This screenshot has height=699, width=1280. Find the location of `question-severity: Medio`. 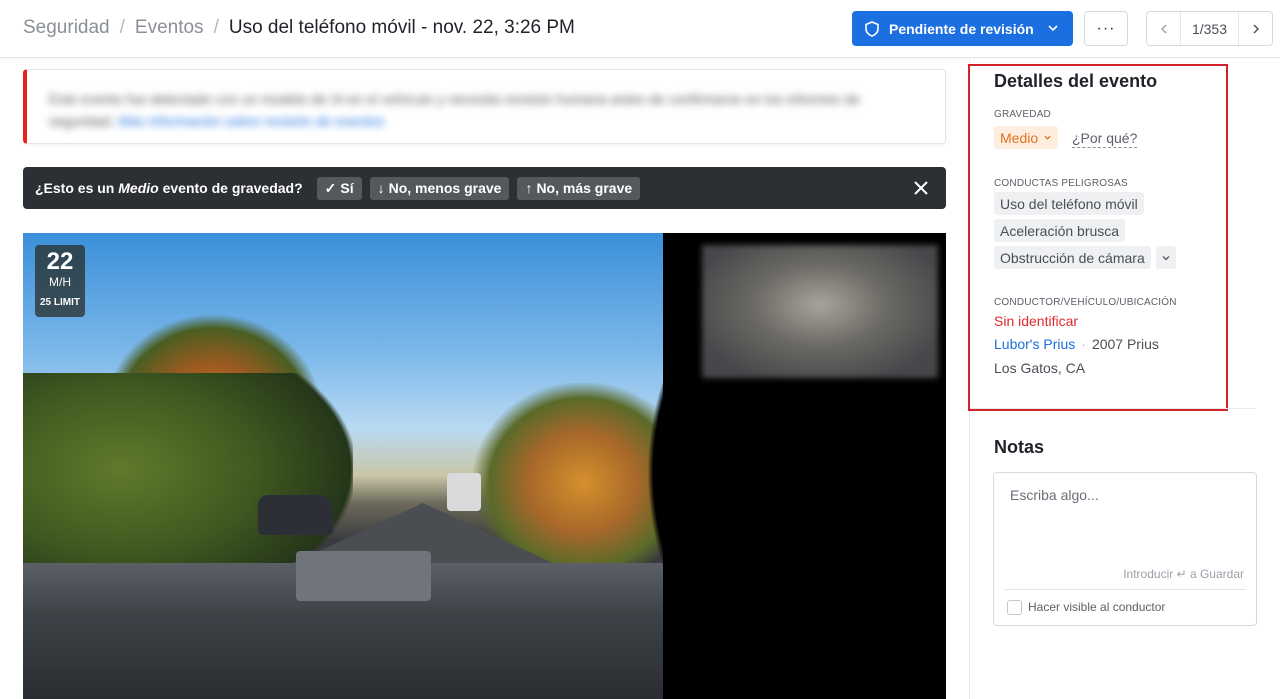

question-severity: Medio is located at coordinates (138, 188).